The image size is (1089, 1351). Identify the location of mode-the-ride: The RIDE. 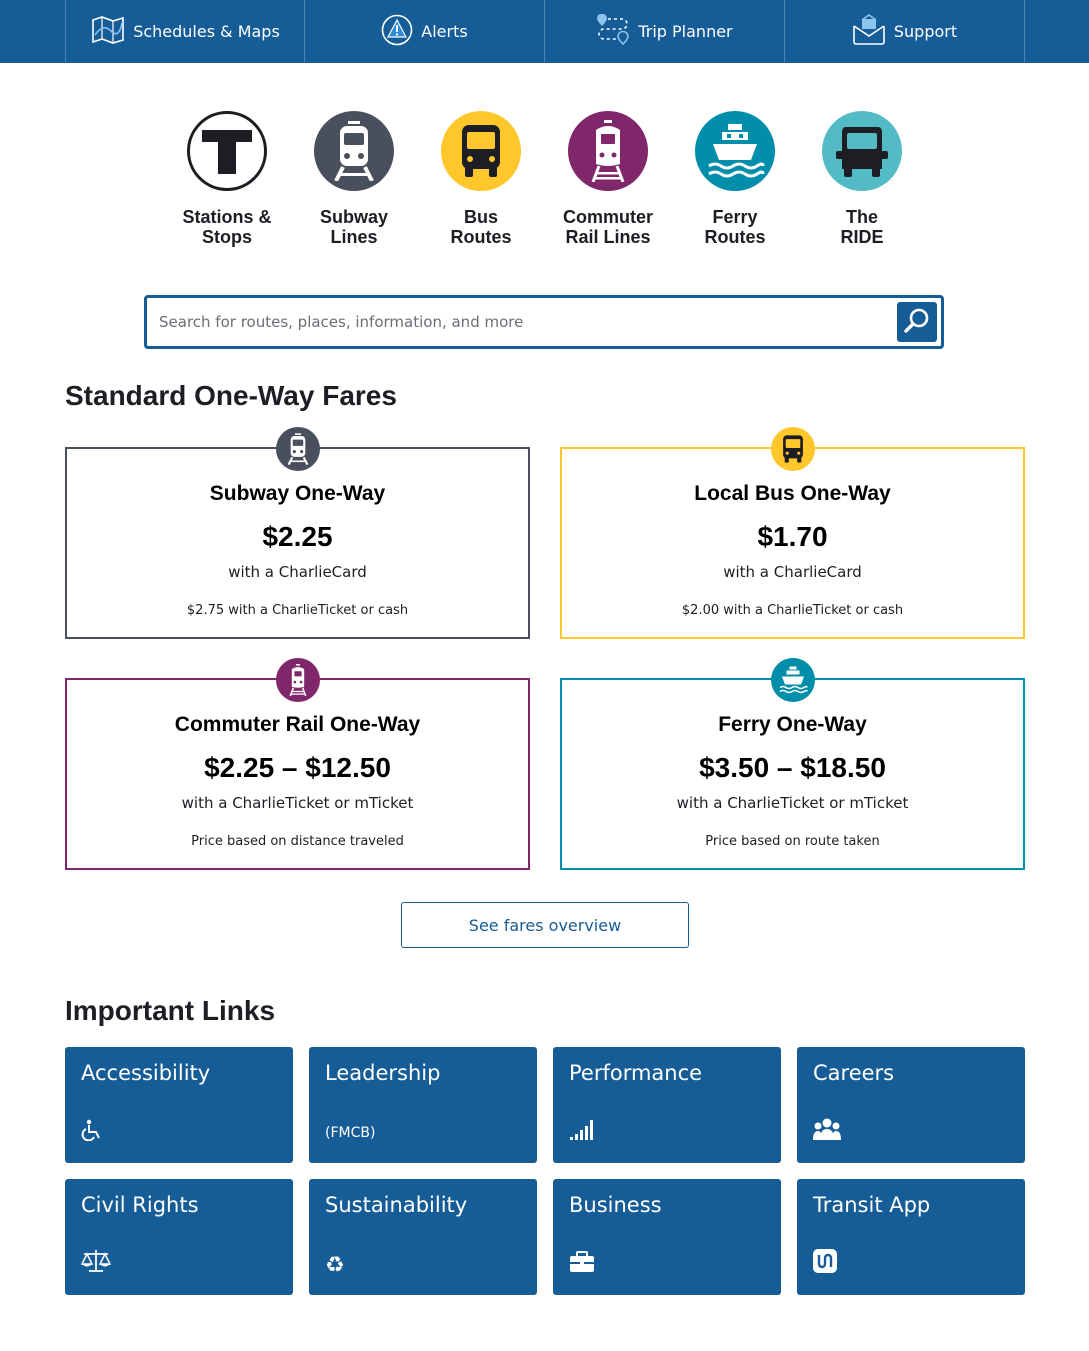
(862, 179).